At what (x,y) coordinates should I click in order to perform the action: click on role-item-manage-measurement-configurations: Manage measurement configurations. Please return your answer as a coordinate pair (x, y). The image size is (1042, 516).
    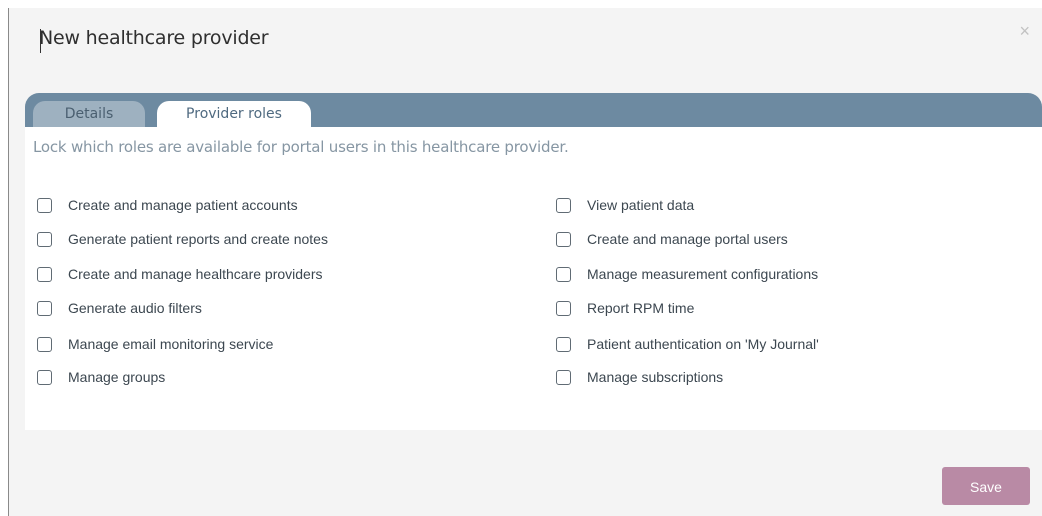
    Looking at the image, I should click on (687, 274).